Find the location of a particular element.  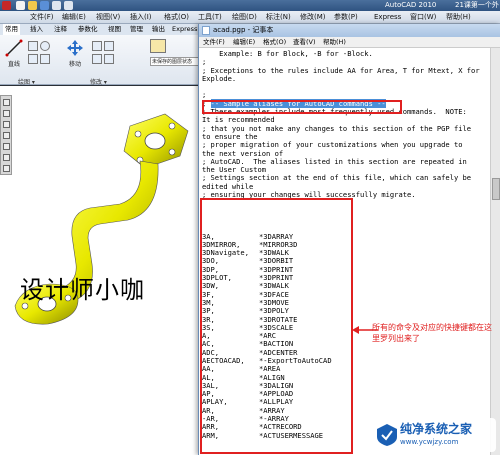

line-icon is located at coordinates (14, 48).